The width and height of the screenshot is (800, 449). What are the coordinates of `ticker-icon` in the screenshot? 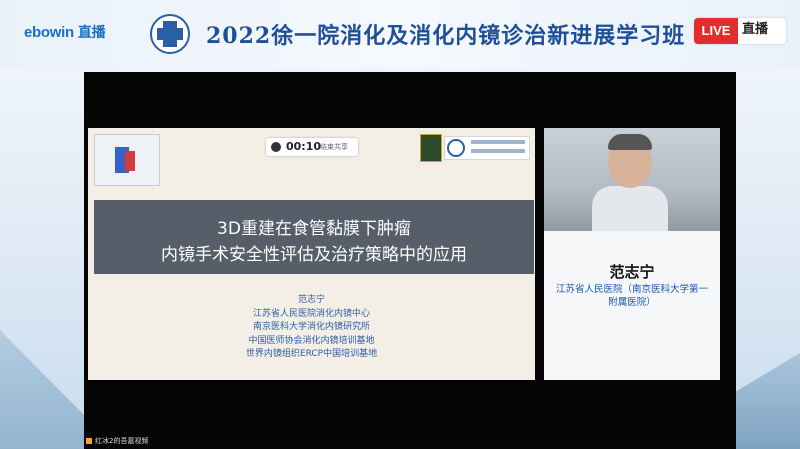 It's located at (89, 441).